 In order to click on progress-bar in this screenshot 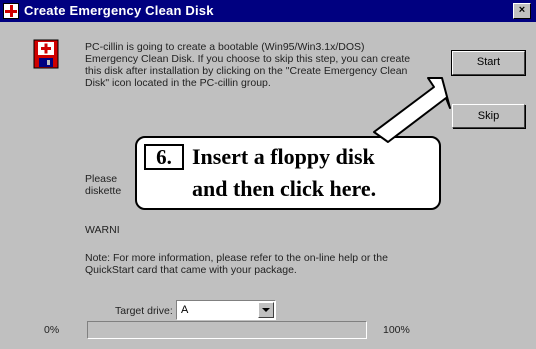, I will do `click(227, 330)`.